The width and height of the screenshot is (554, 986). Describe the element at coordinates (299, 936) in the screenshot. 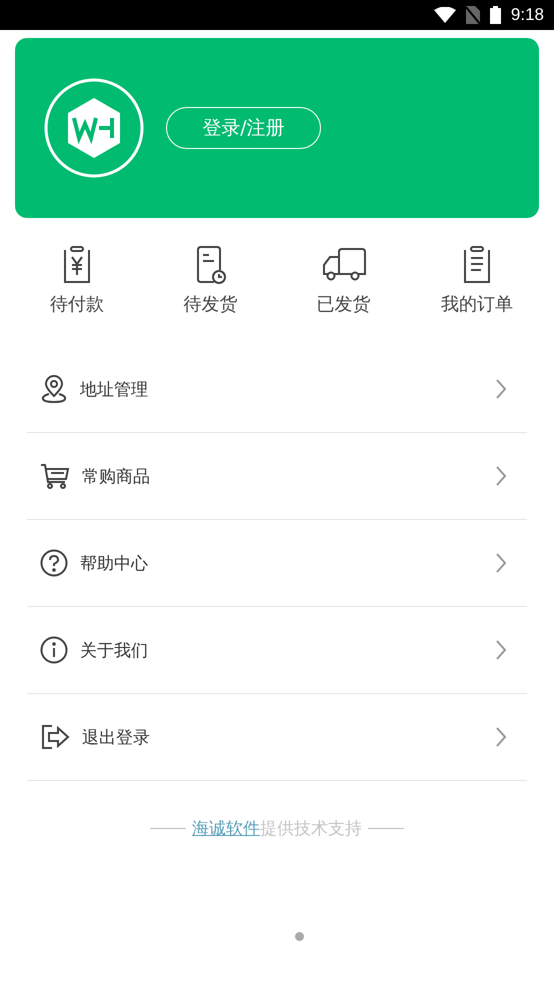

I see `page-indicator-dot` at that location.